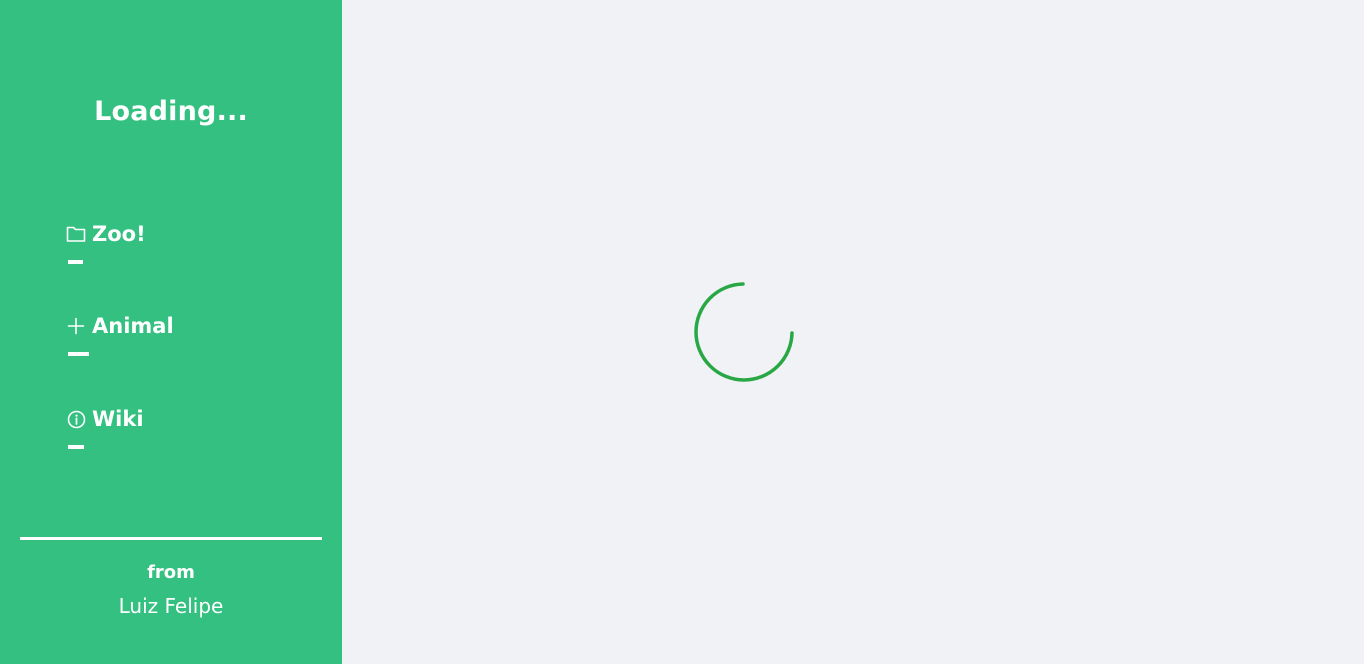 The image size is (1364, 664). I want to click on nav-item-wiki: Wiki, so click(105, 427).